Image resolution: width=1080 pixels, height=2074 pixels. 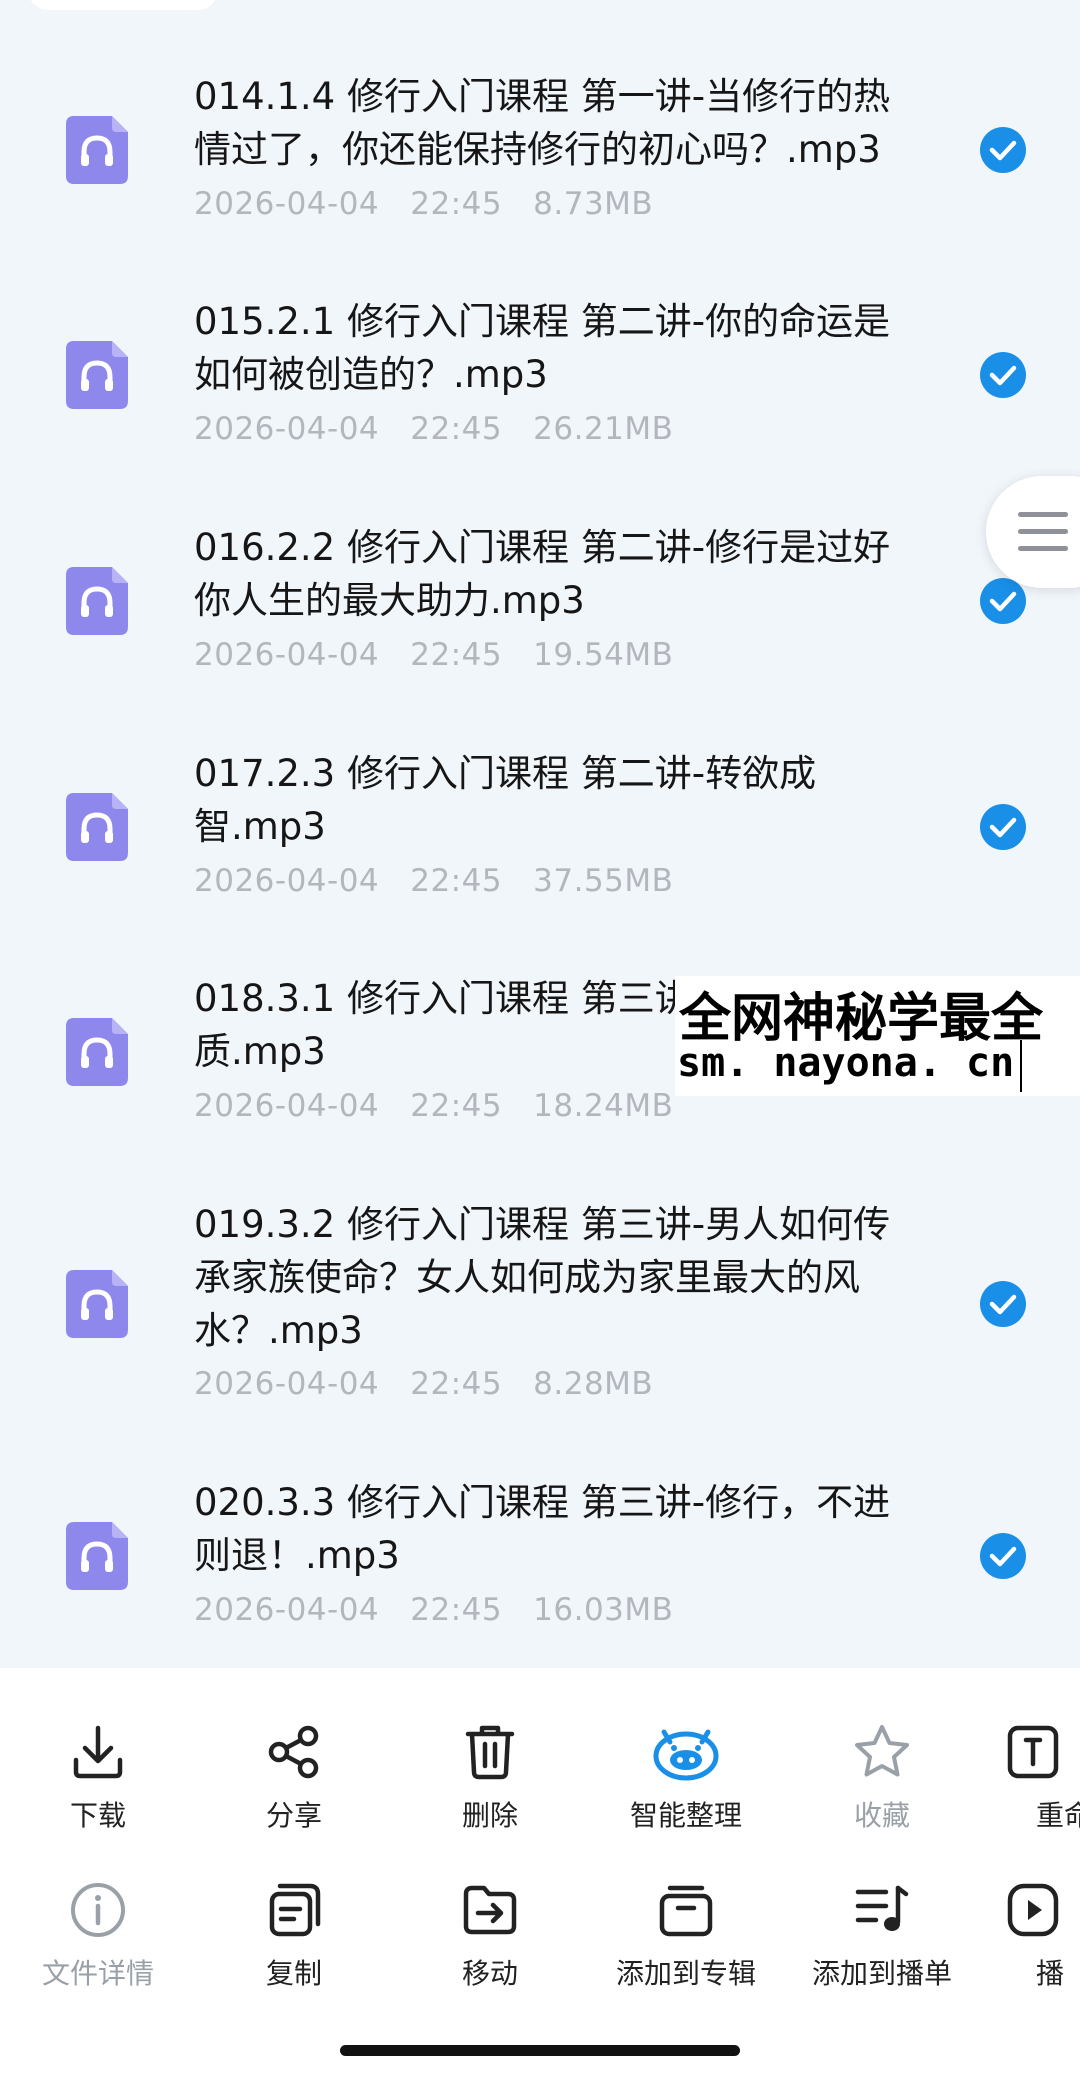 What do you see at coordinates (97, 1815) in the screenshot?
I see `download-label: 下载` at bounding box center [97, 1815].